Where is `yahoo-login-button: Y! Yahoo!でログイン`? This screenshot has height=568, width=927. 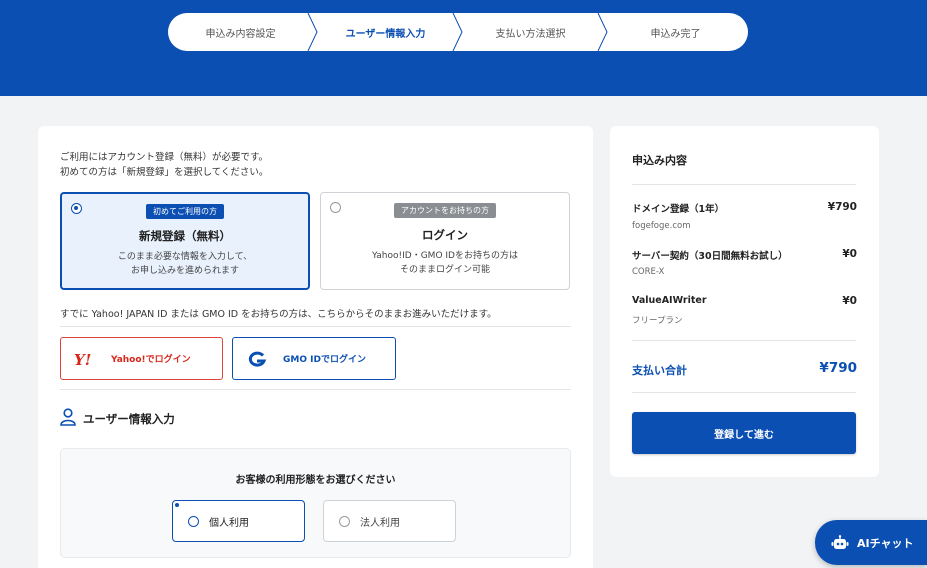
yahoo-login-button: Y! Yahoo!でログイン is located at coordinates (141, 358).